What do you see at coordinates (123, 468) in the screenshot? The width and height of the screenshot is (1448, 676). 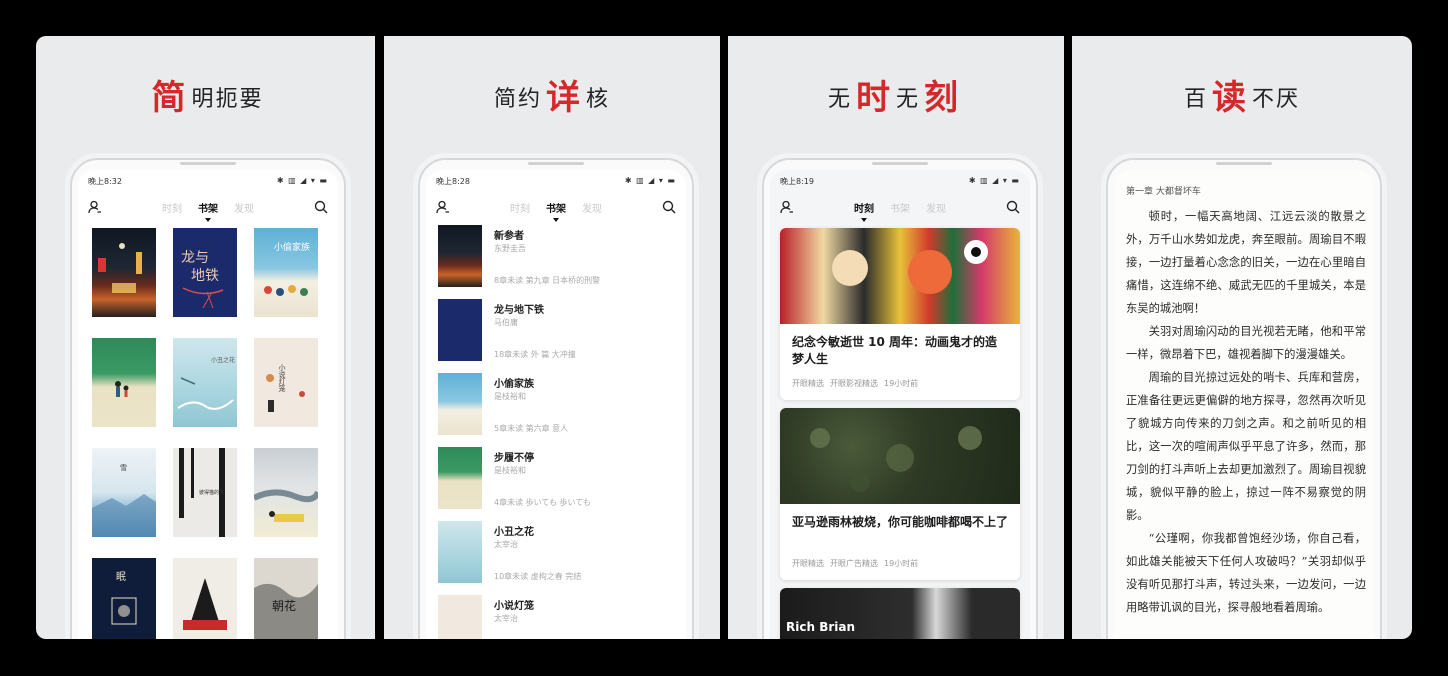 I see `svg-text: 雪` at bounding box center [123, 468].